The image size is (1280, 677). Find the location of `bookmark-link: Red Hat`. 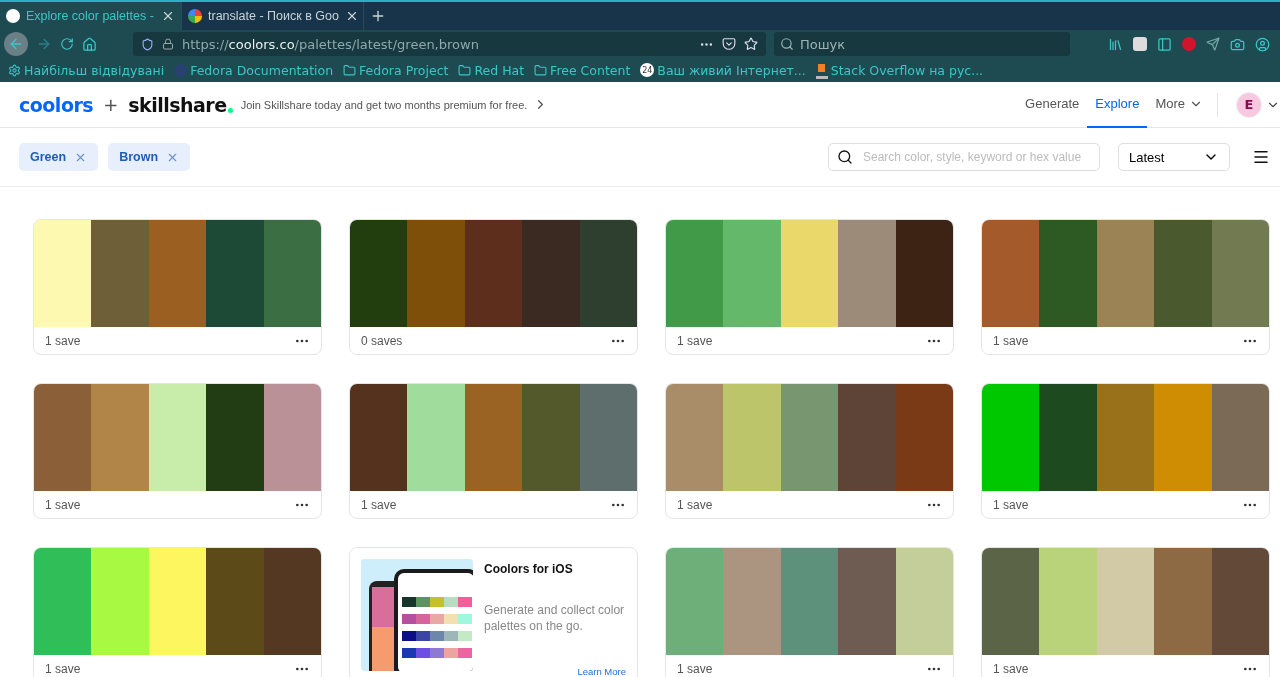

bookmark-link: Red Hat is located at coordinates (499, 70).